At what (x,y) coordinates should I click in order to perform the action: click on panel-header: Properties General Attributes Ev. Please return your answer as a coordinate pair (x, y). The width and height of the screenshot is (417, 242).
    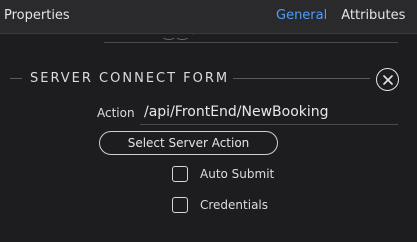
    Looking at the image, I should click on (208, 17).